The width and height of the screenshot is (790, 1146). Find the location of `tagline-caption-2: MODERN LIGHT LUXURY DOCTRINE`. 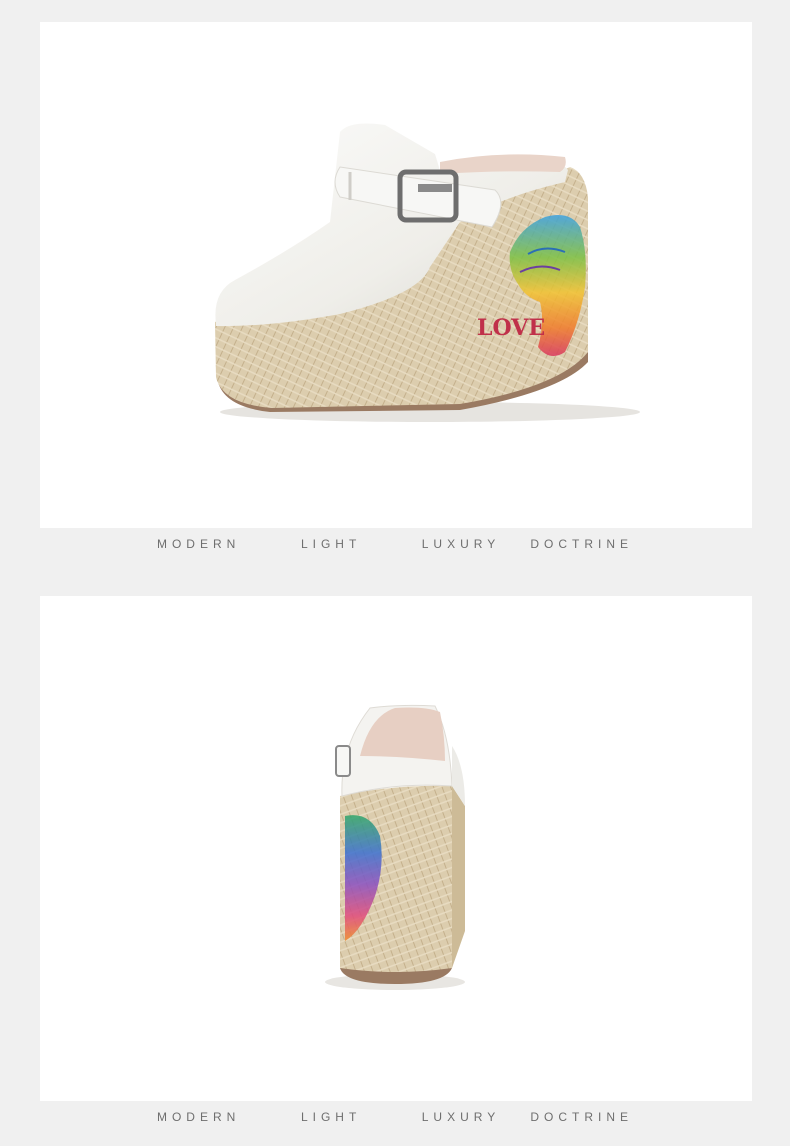

tagline-caption-2: MODERN LIGHT LUXURY DOCTRINE is located at coordinates (395, 1117).